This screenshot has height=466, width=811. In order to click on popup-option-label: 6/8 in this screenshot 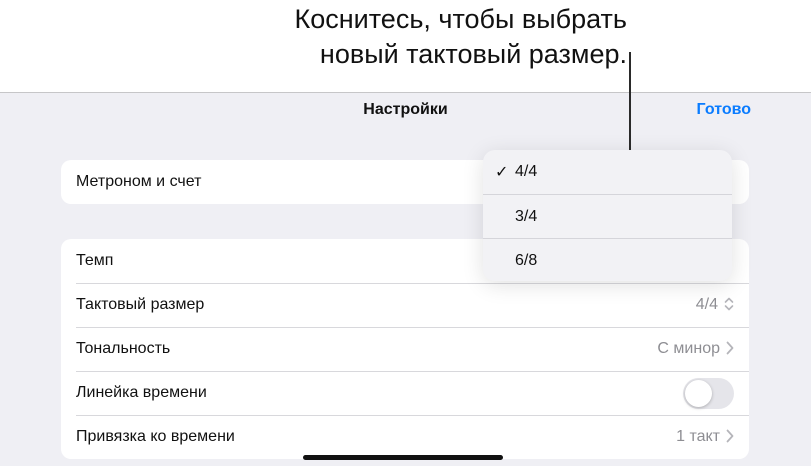, I will do `click(526, 260)`.